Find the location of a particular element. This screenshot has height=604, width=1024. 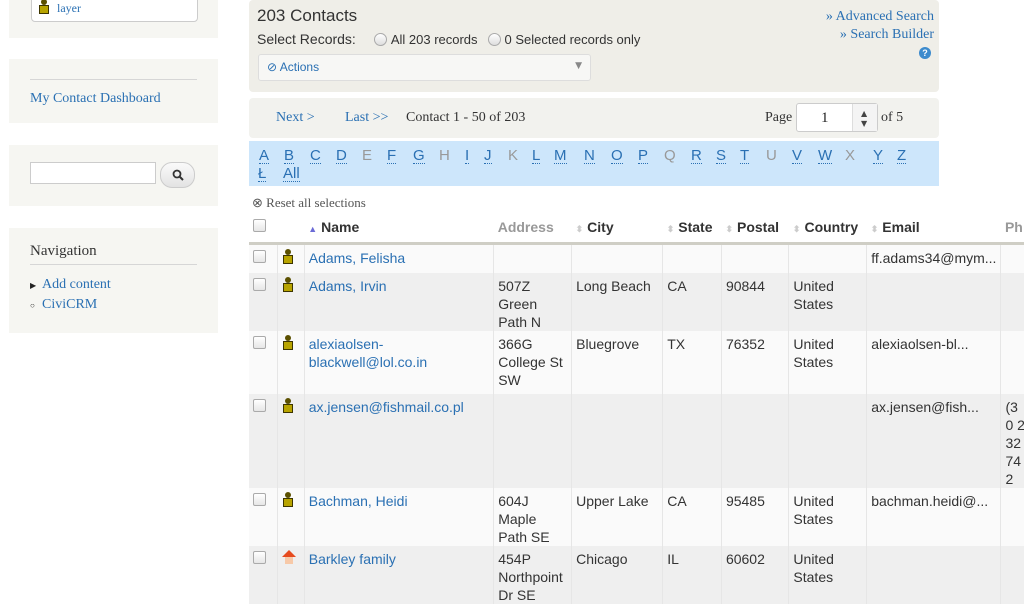

alpha-letter-m: M is located at coordinates (560, 156).